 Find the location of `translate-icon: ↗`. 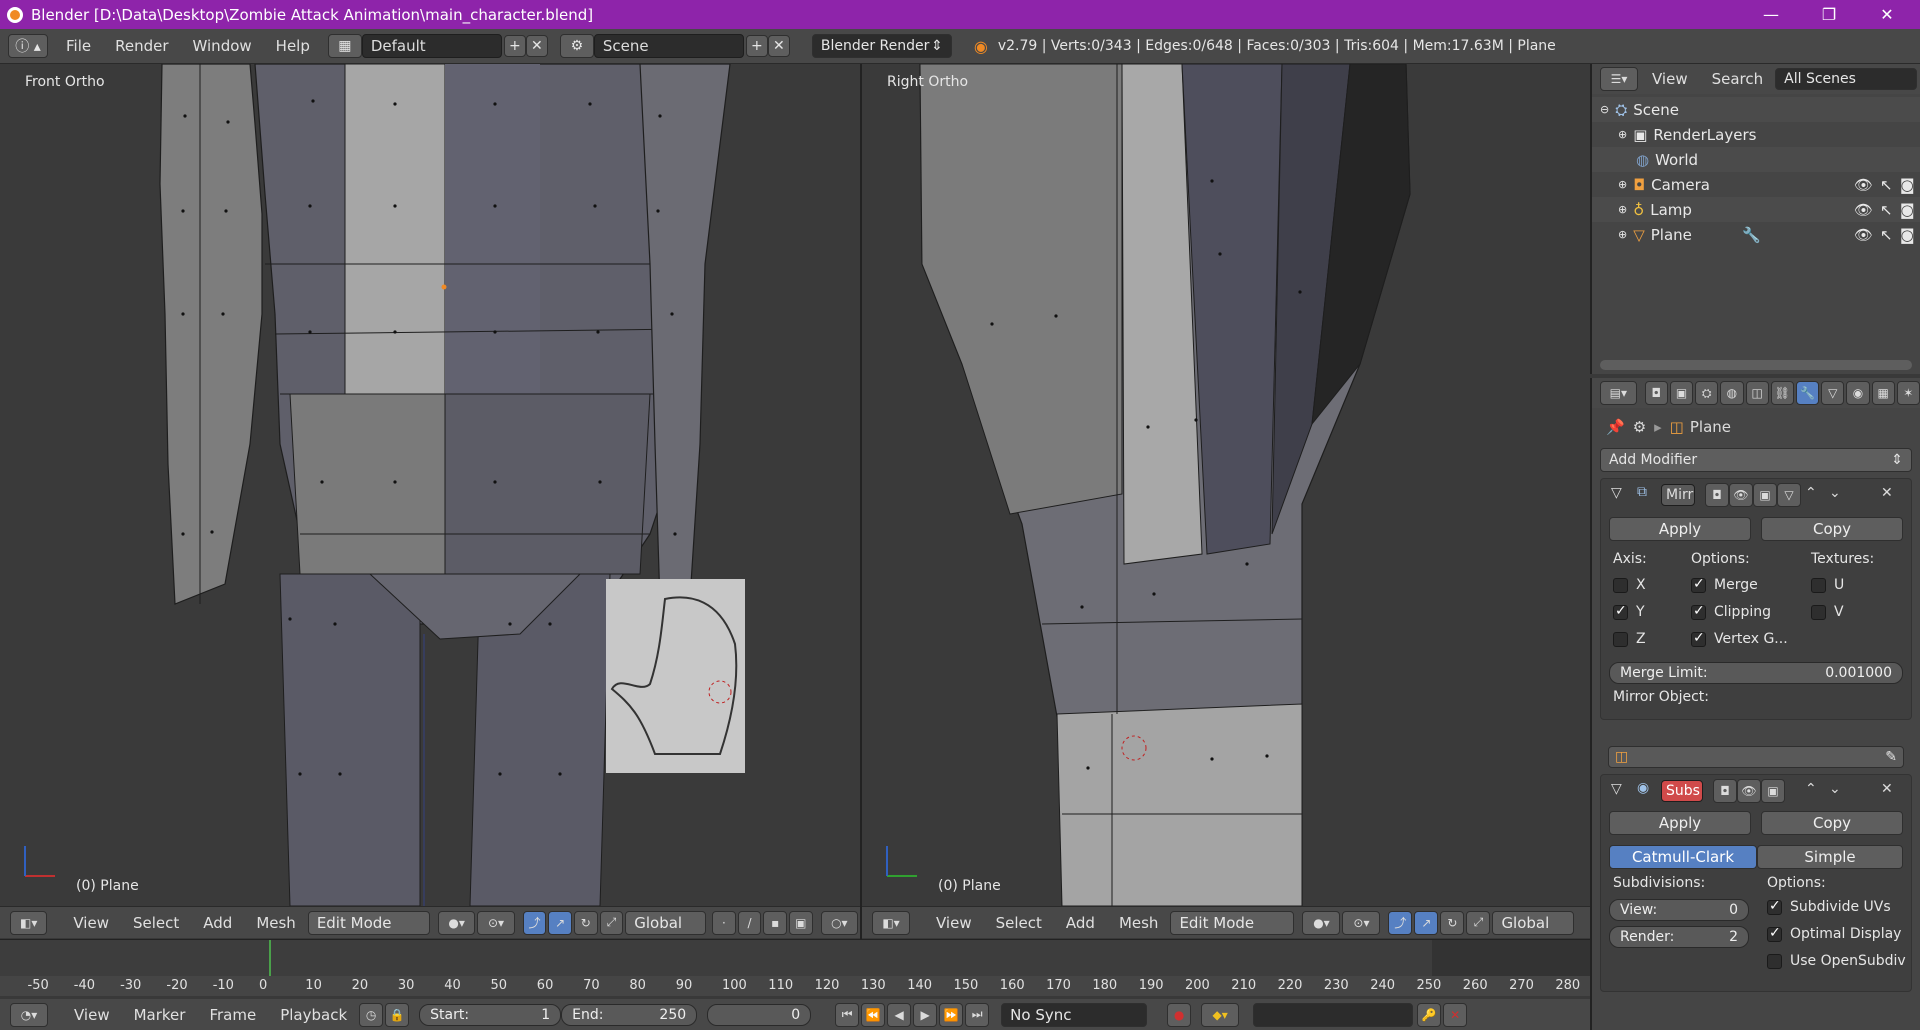

translate-icon: ↗ is located at coordinates (1426, 922).